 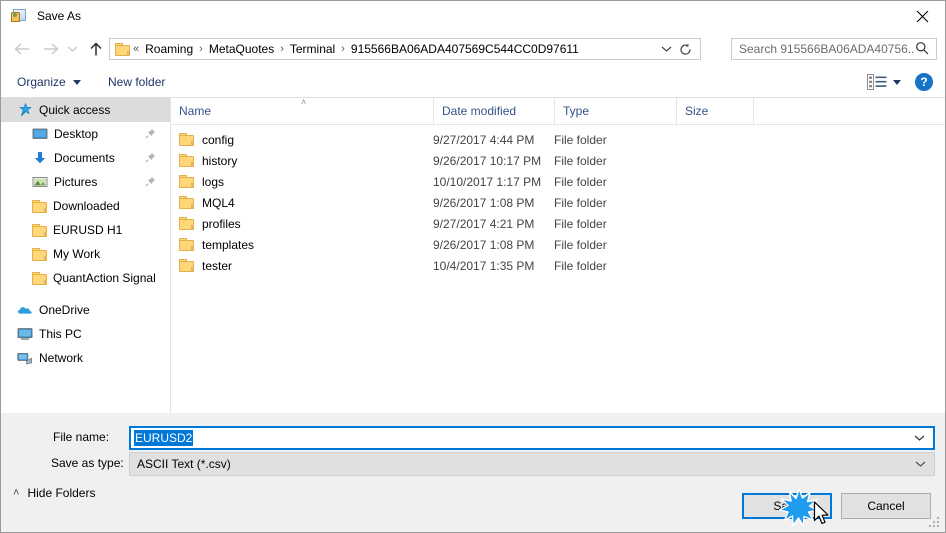 What do you see at coordinates (924, 82) in the screenshot?
I see `help-button: ?` at bounding box center [924, 82].